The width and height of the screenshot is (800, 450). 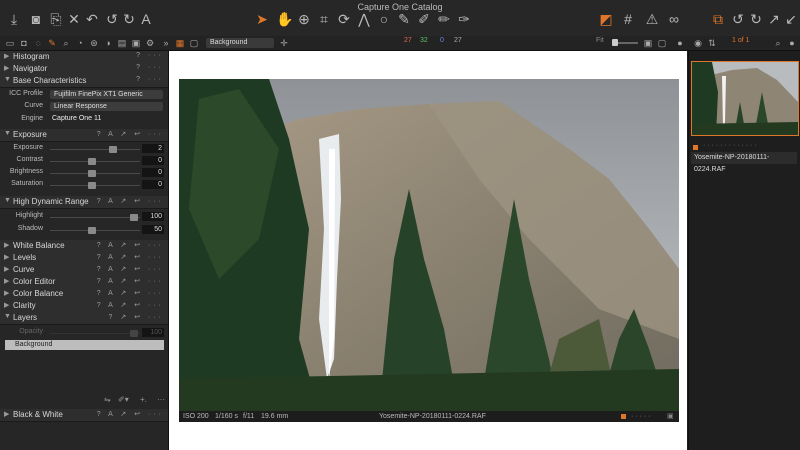 I want to click on exposure-tab-icon: ◑, so click(x=108, y=43).